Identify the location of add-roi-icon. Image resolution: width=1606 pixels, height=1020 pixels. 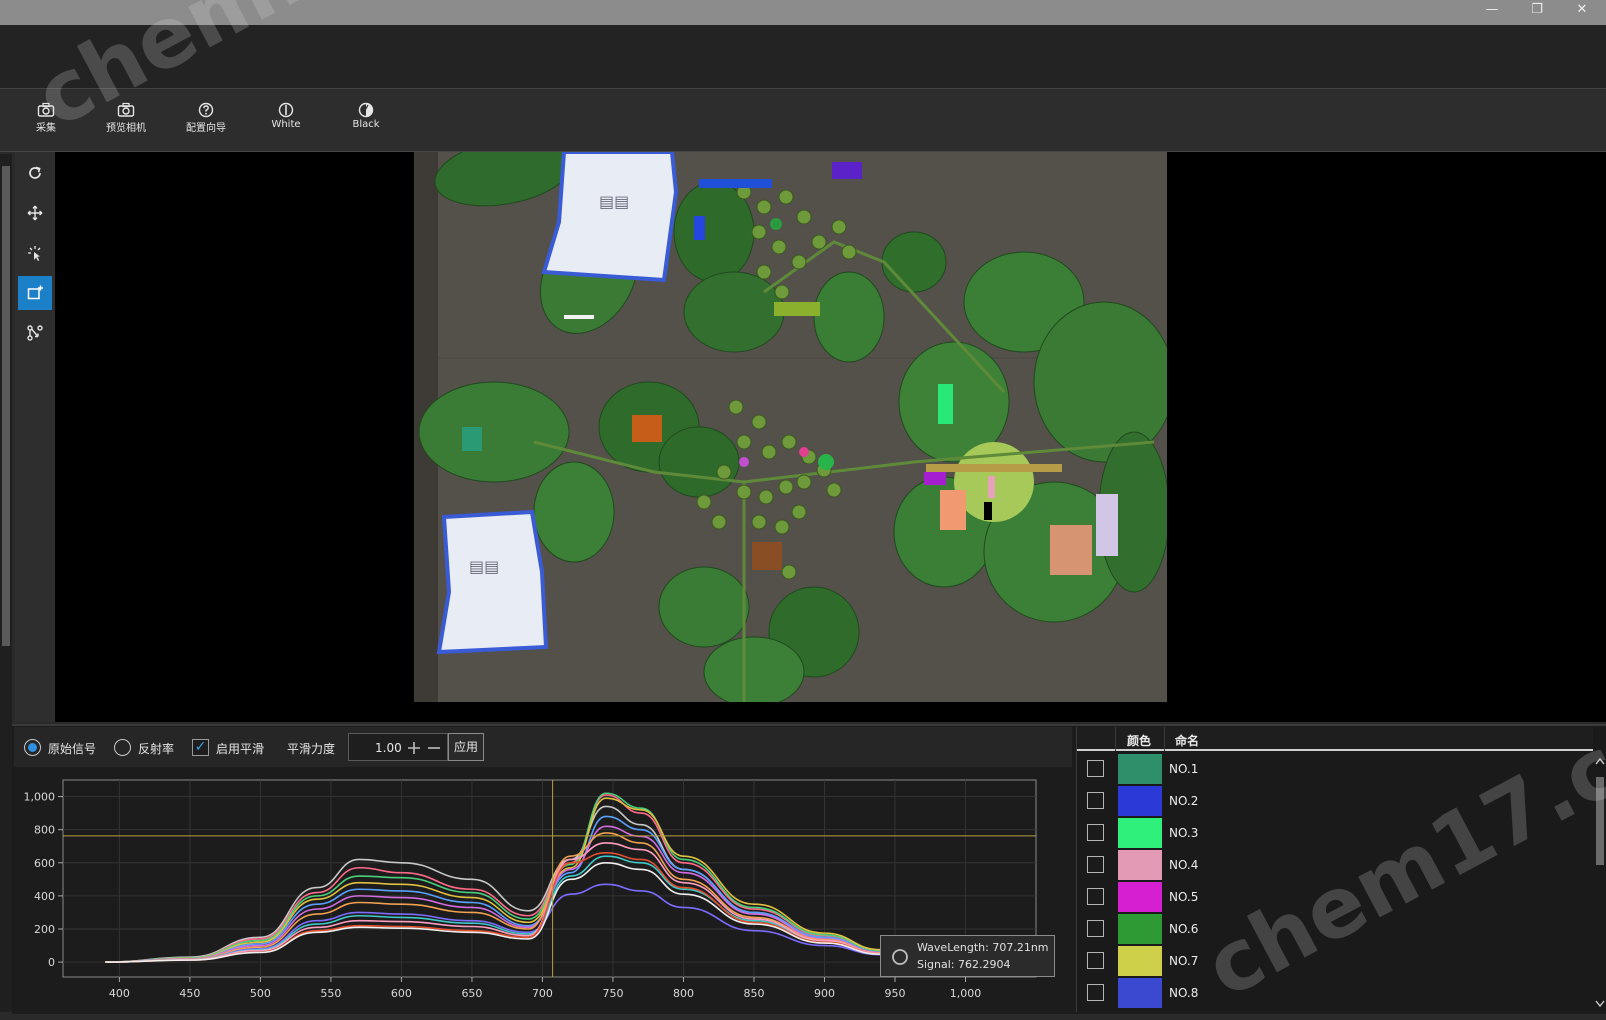
(35, 292).